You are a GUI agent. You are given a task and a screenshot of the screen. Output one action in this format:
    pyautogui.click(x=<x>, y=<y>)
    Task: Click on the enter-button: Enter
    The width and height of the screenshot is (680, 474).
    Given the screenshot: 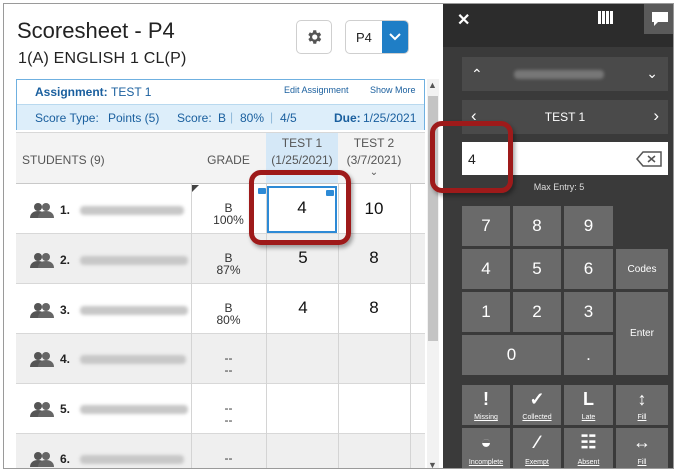 What is the action you would take?
    pyautogui.click(x=642, y=333)
    